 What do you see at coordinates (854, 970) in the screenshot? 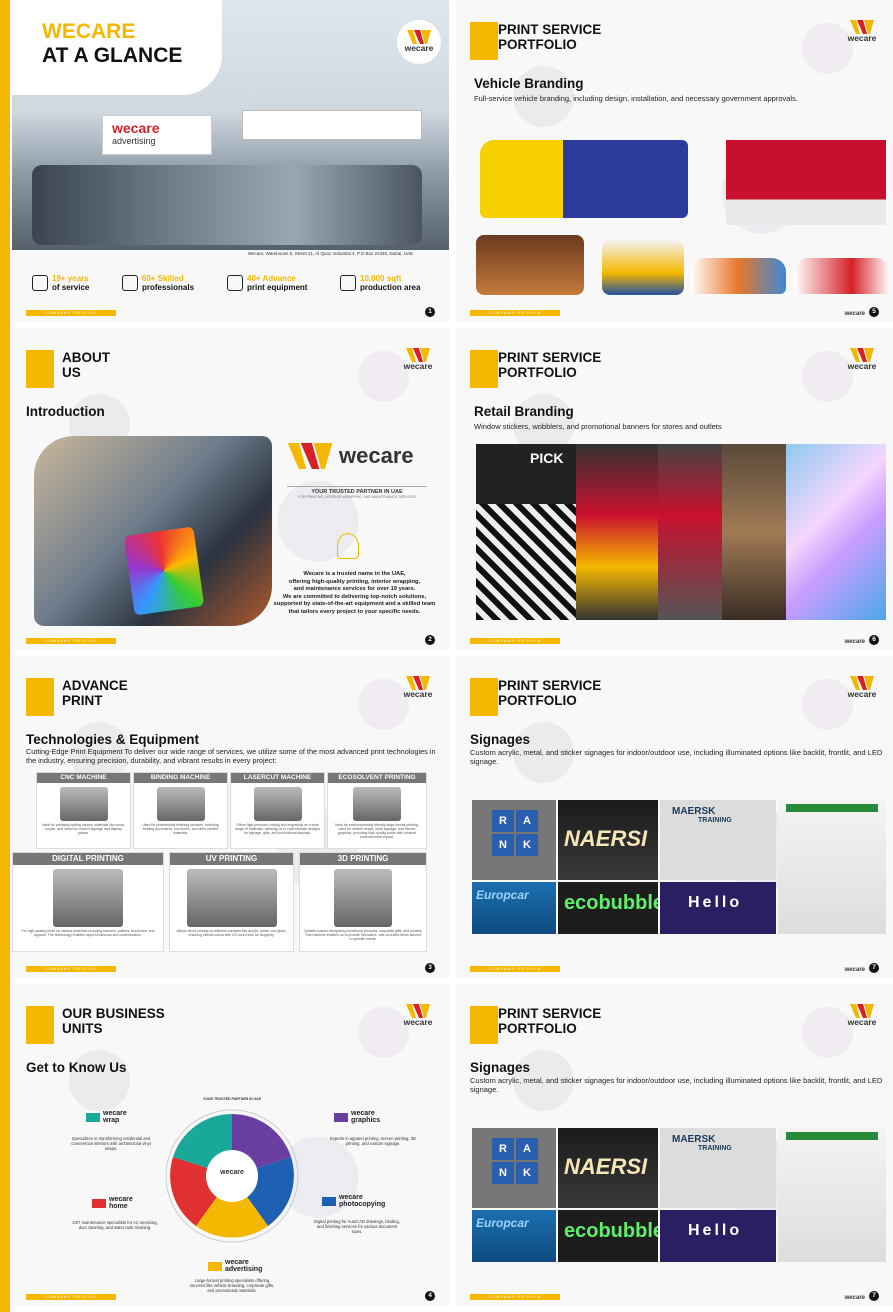
I see `footer-logo: wecare` at bounding box center [854, 970].